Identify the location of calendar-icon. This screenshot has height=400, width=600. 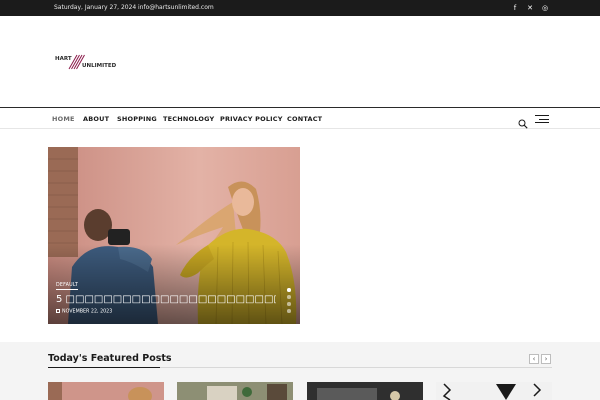
(58, 311).